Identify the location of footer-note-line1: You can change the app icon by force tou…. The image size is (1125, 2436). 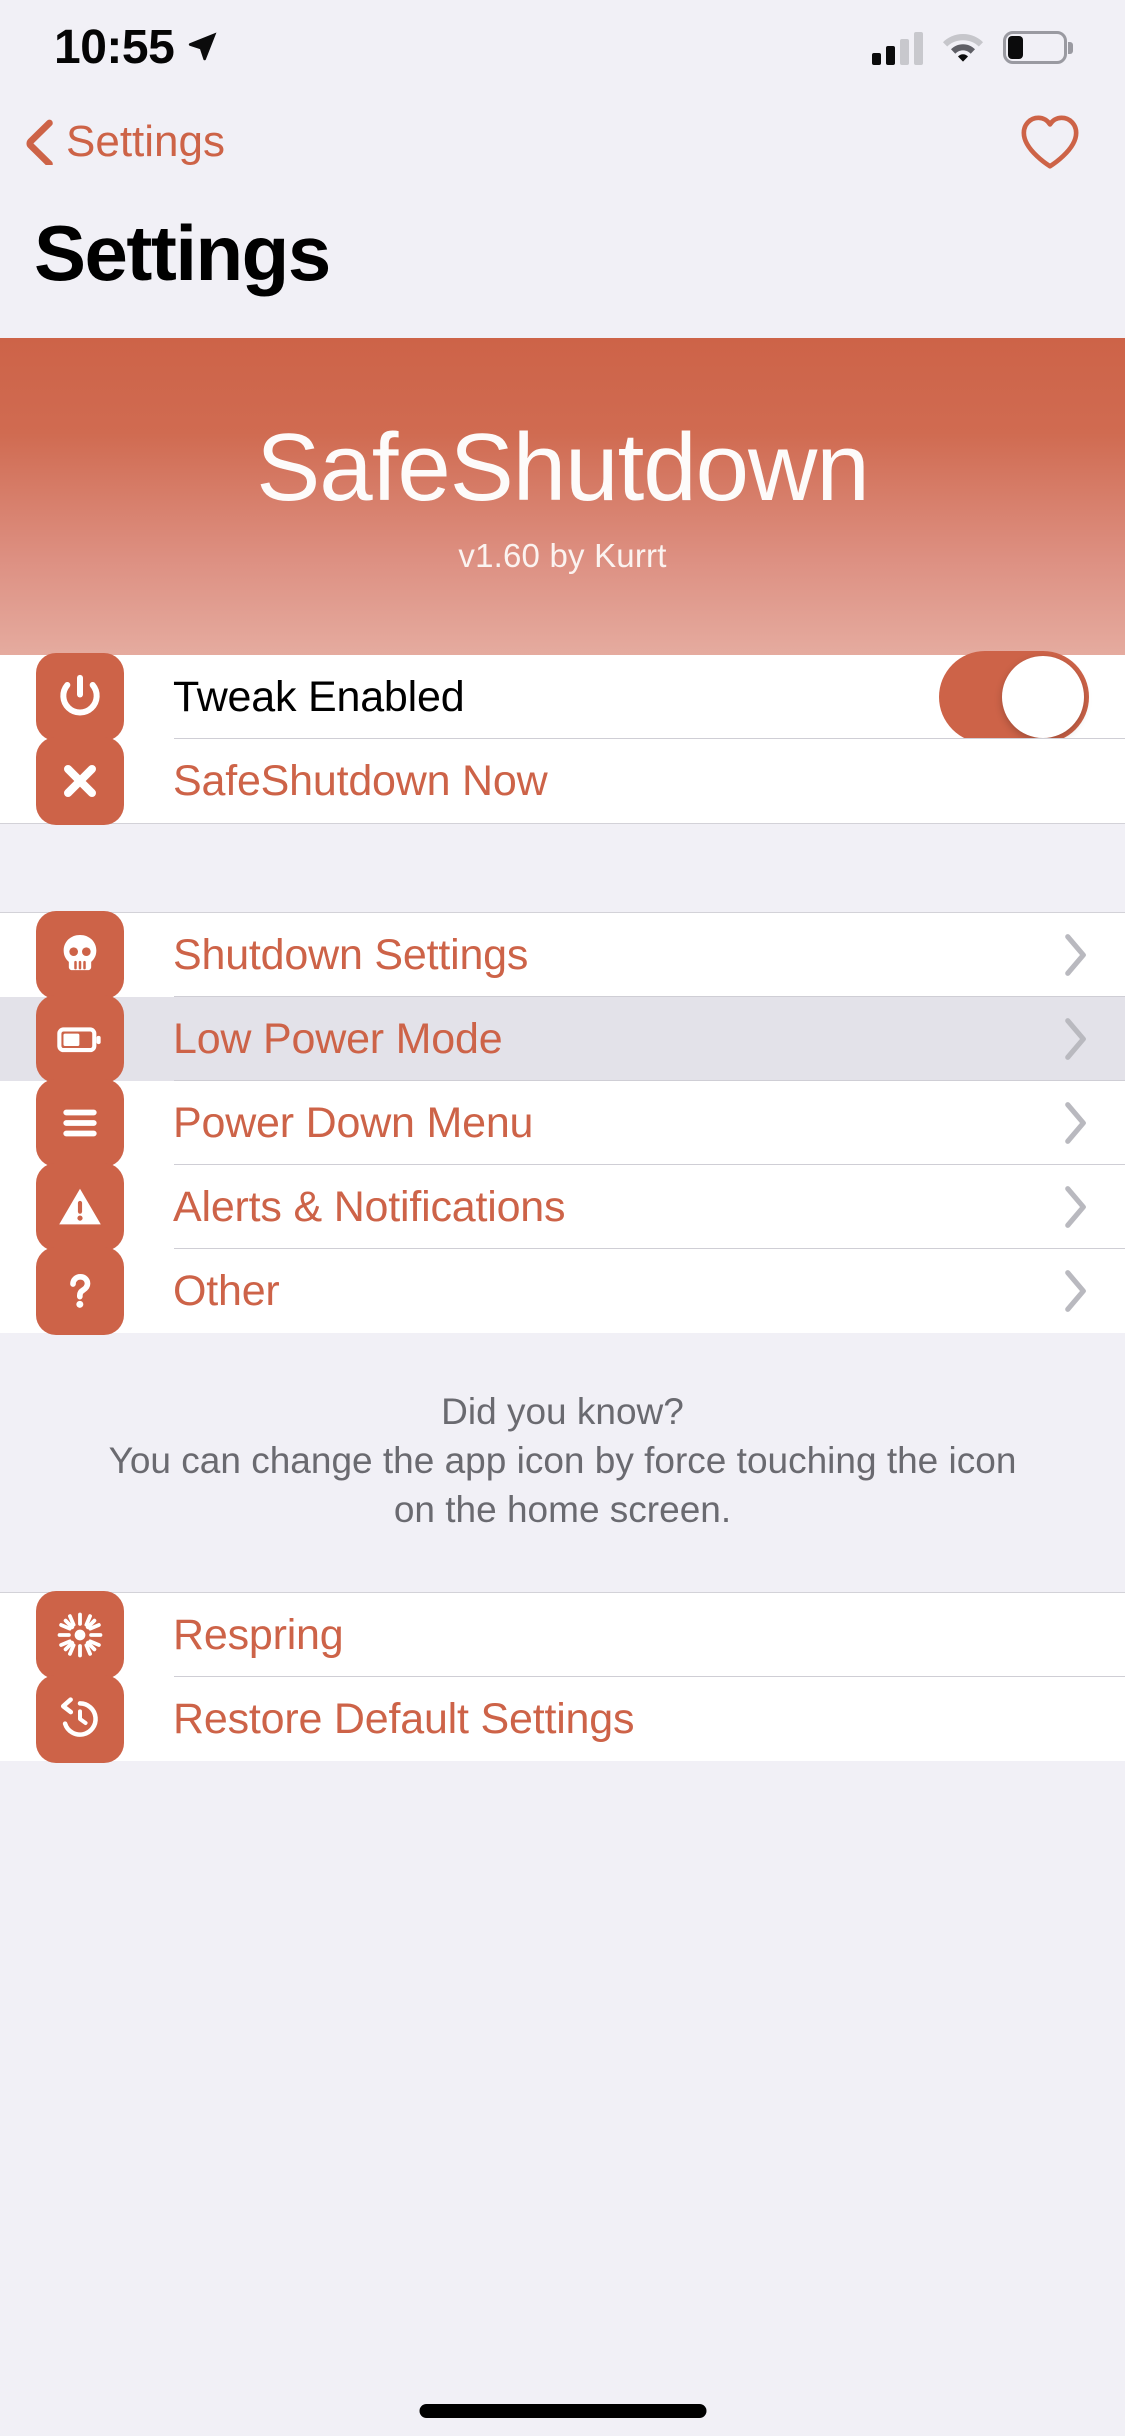
(562, 1460).